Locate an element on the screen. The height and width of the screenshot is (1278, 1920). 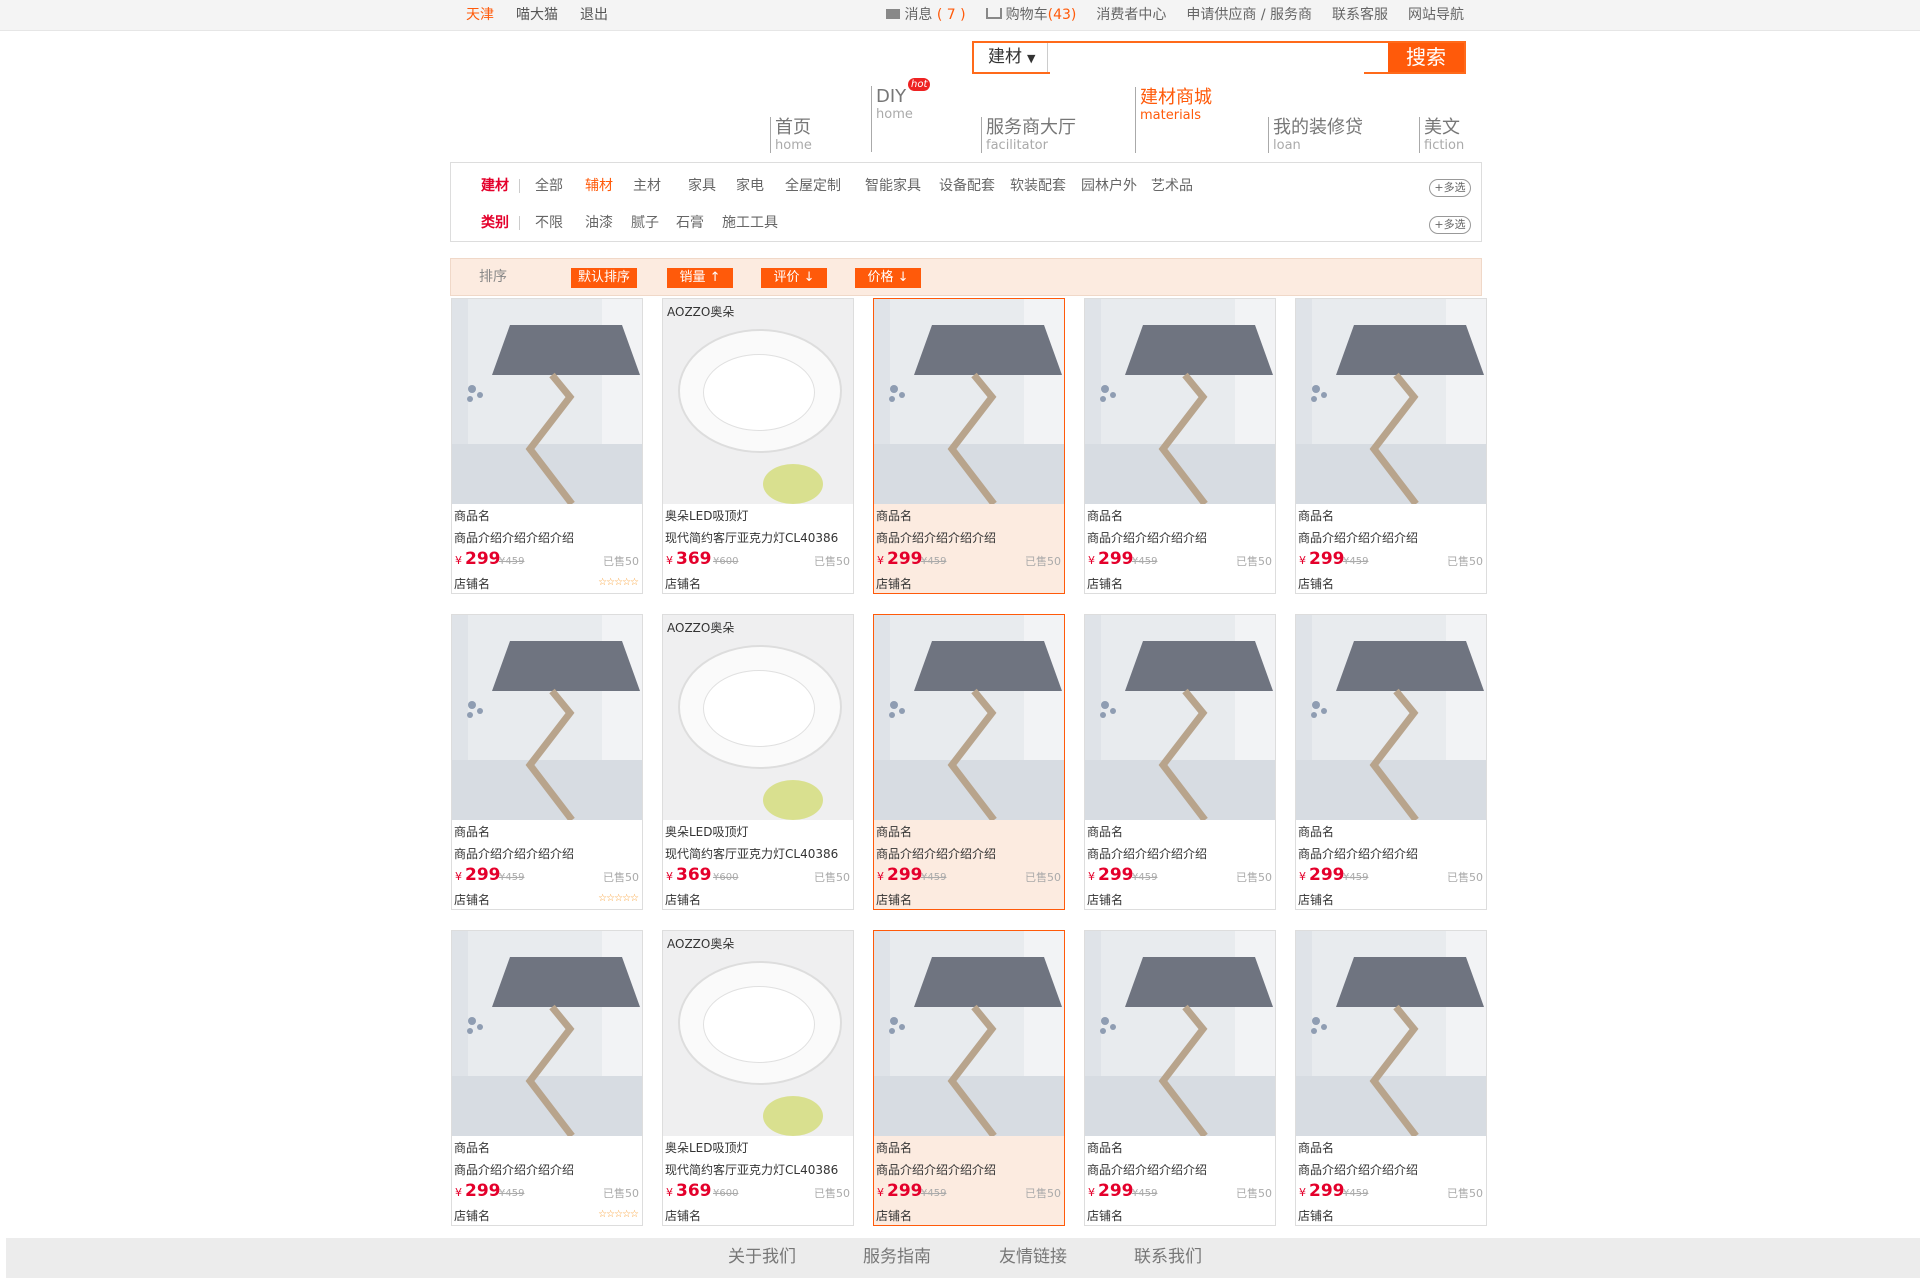
filter-option: 不限 is located at coordinates (549, 223).